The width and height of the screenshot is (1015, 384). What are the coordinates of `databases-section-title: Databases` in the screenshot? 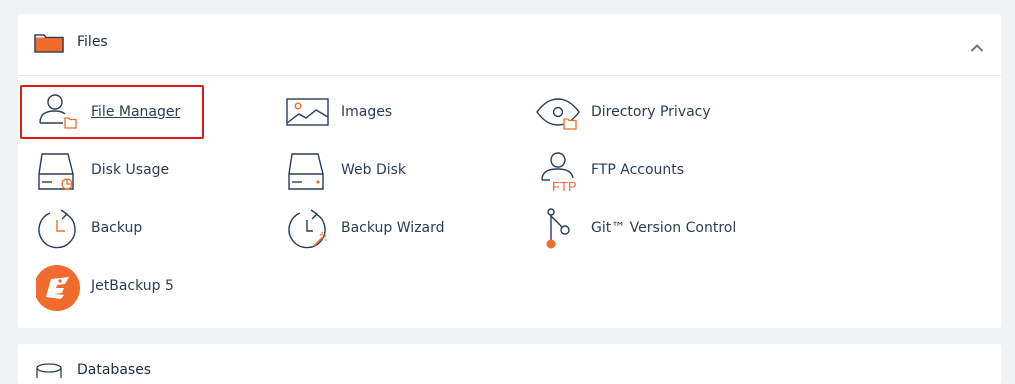 It's located at (114, 370).